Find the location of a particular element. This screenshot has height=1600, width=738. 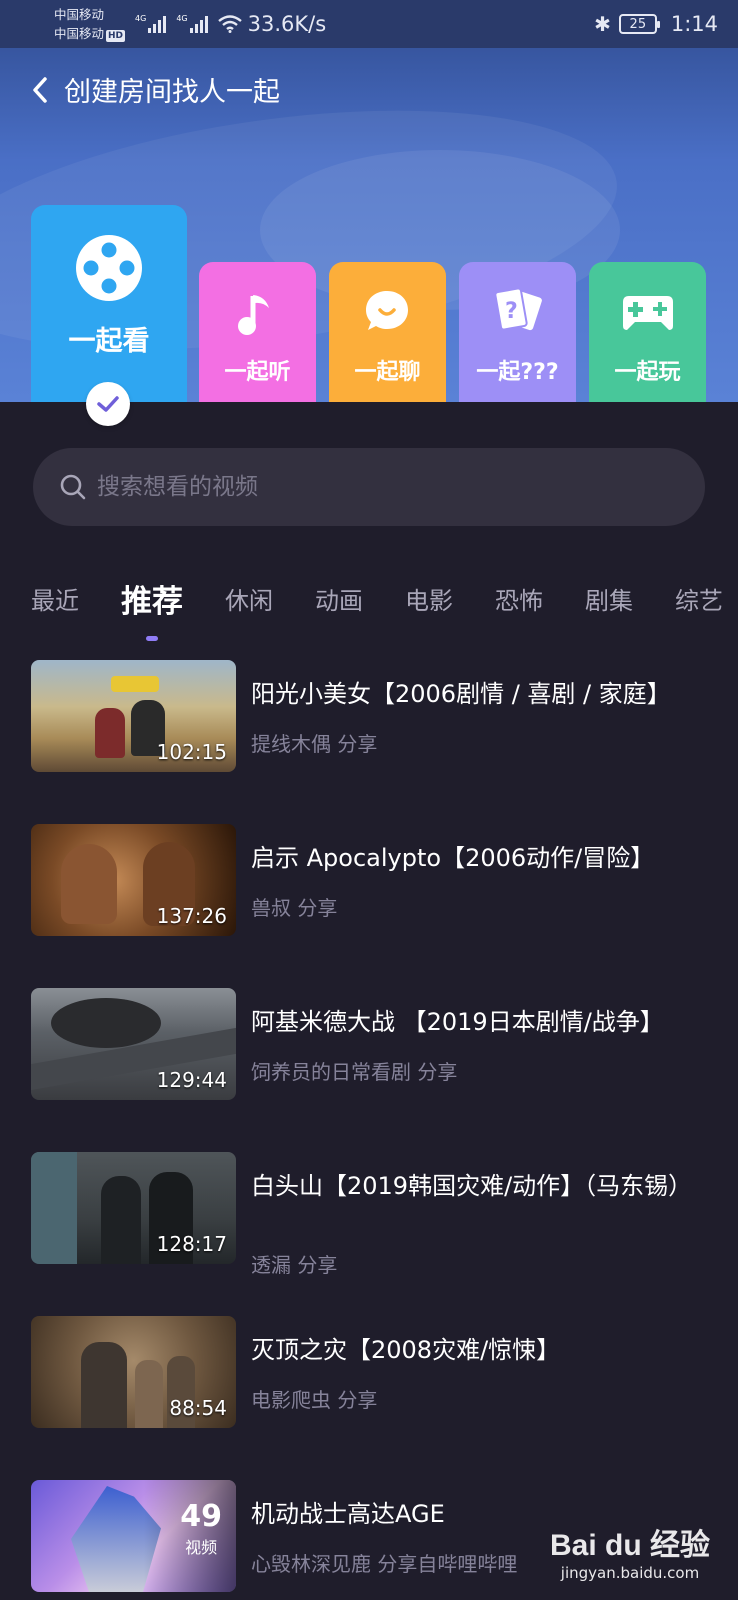

video-uploader: 兽叔 分享 is located at coordinates (294, 908).